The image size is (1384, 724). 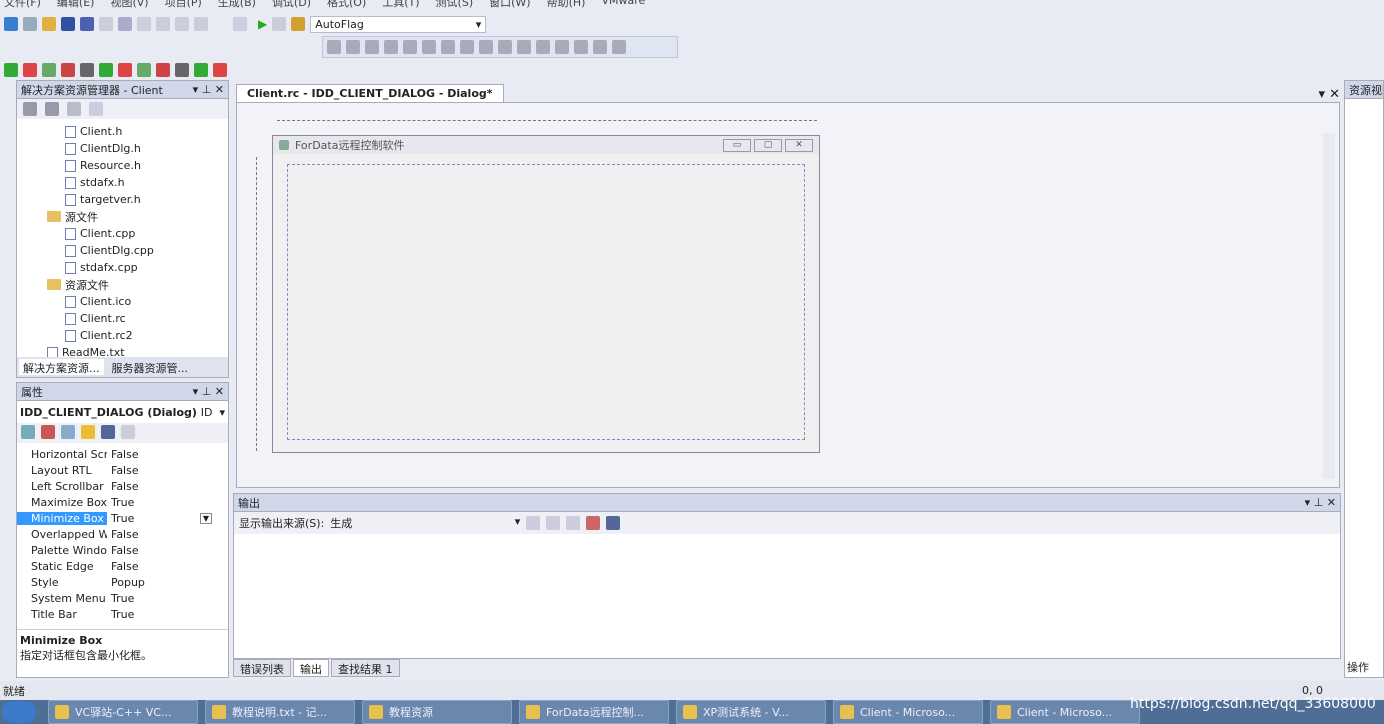 What do you see at coordinates (346, 4) in the screenshot?
I see `menu-item: 格式(O)` at bounding box center [346, 4].